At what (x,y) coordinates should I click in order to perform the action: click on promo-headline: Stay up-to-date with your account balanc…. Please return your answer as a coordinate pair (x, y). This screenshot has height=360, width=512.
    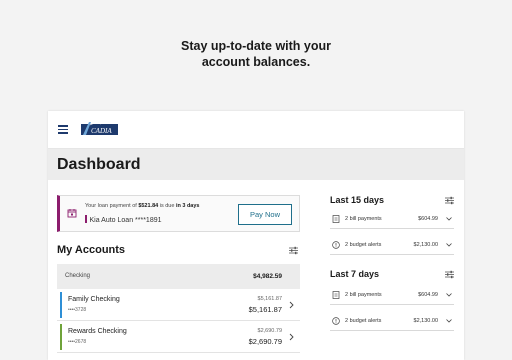
    Looking at the image, I should click on (256, 54).